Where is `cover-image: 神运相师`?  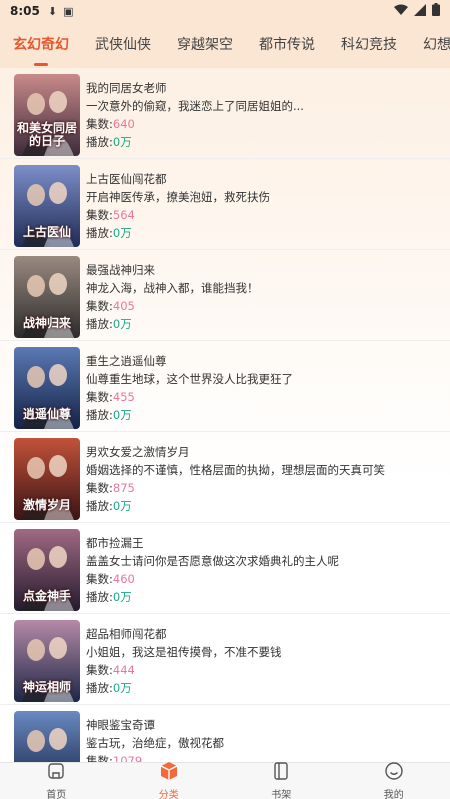
cover-image: 神运相师 is located at coordinates (47, 661).